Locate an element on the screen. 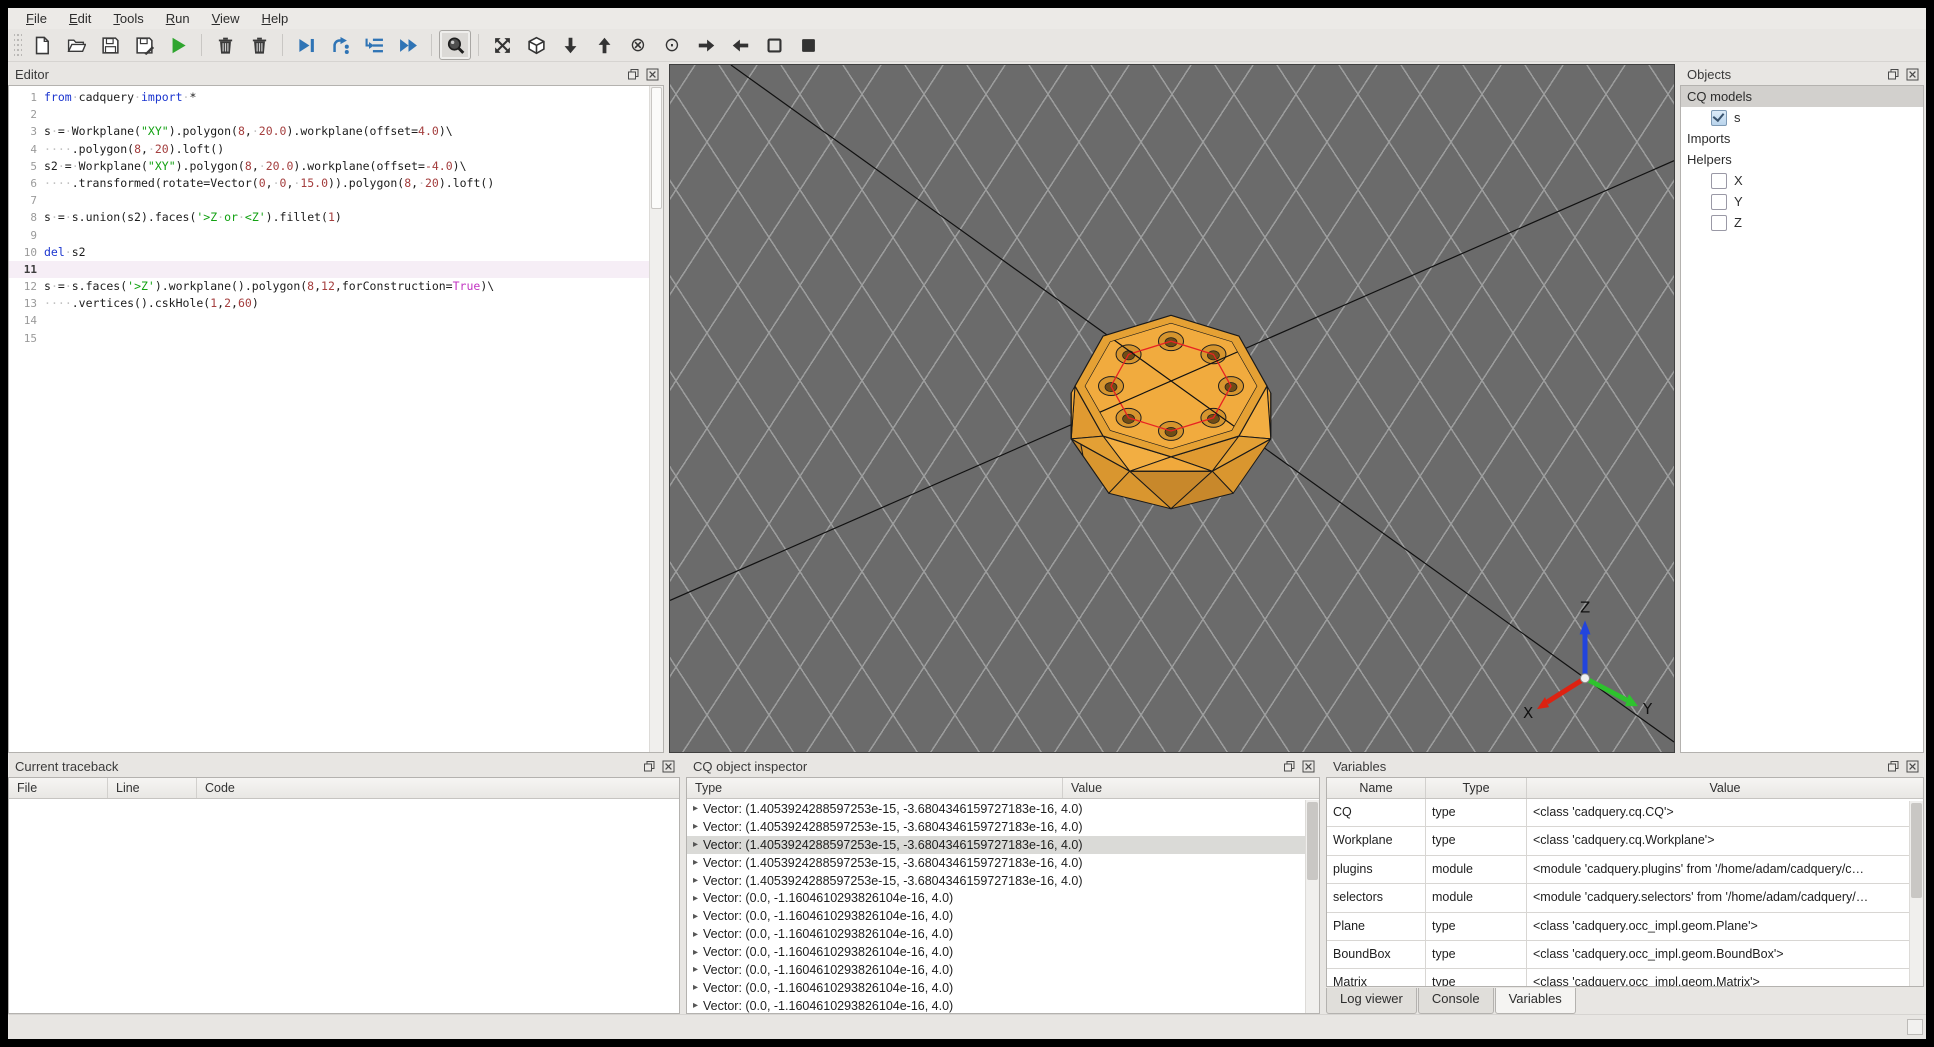  objects-item-z: Z is located at coordinates (1802, 222).